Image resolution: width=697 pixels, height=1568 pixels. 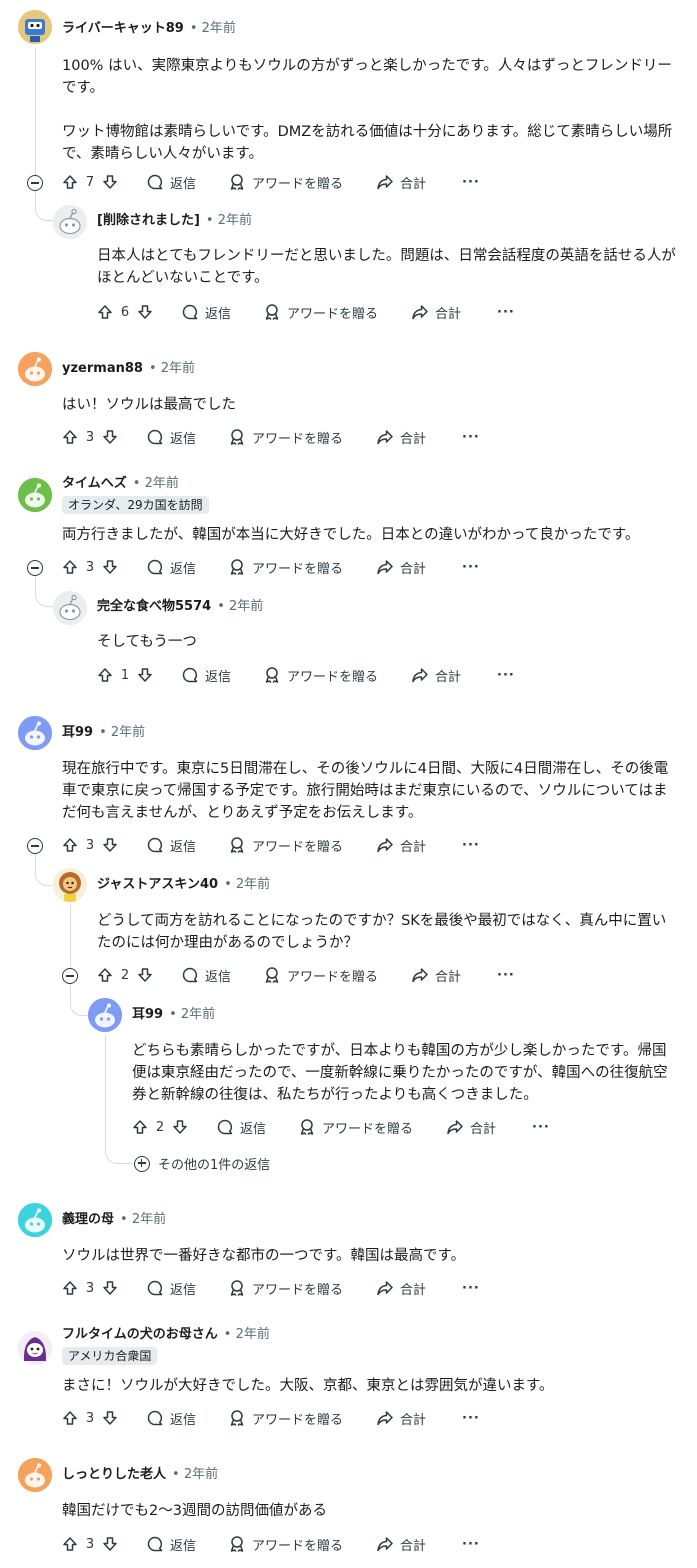 What do you see at coordinates (94, 484) in the screenshot?
I see `username: タイムヘズ` at bounding box center [94, 484].